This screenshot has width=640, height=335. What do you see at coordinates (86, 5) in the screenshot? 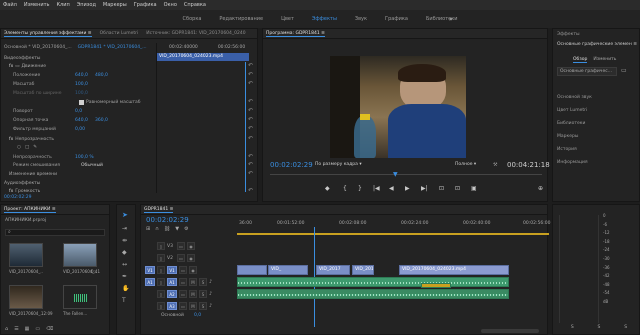
I see `menu-sequence: Эпизод` at bounding box center [86, 5].